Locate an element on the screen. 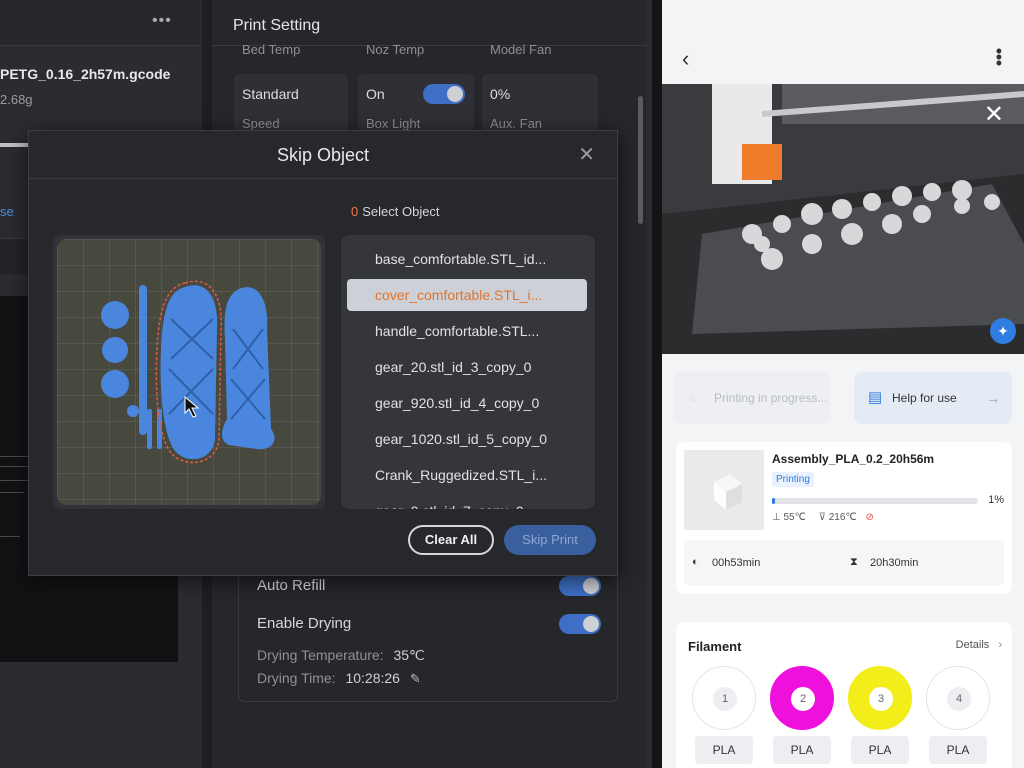 The image size is (1024, 768). scrollbar is located at coordinates (640, 160).